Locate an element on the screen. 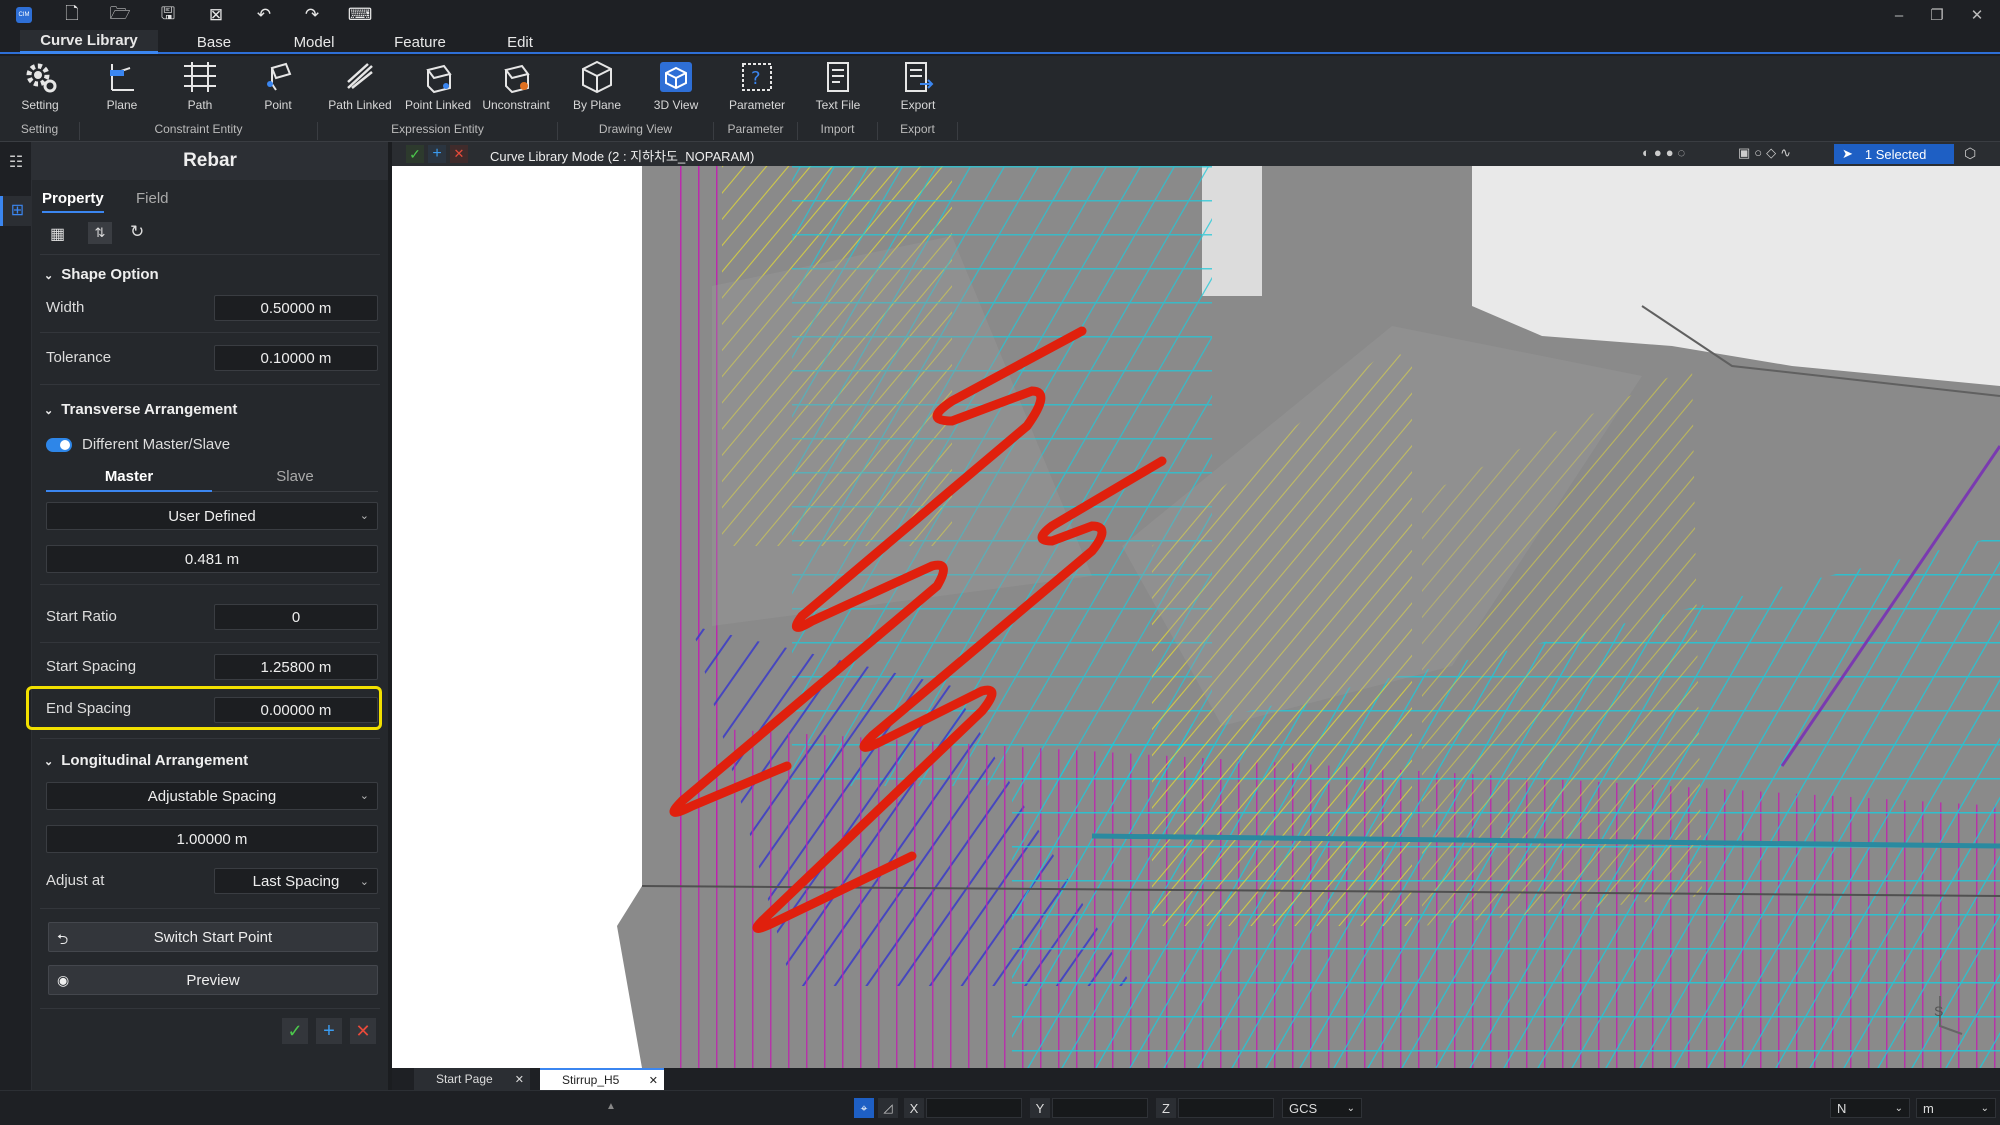  sort-icon: ⇅ is located at coordinates (100, 233).